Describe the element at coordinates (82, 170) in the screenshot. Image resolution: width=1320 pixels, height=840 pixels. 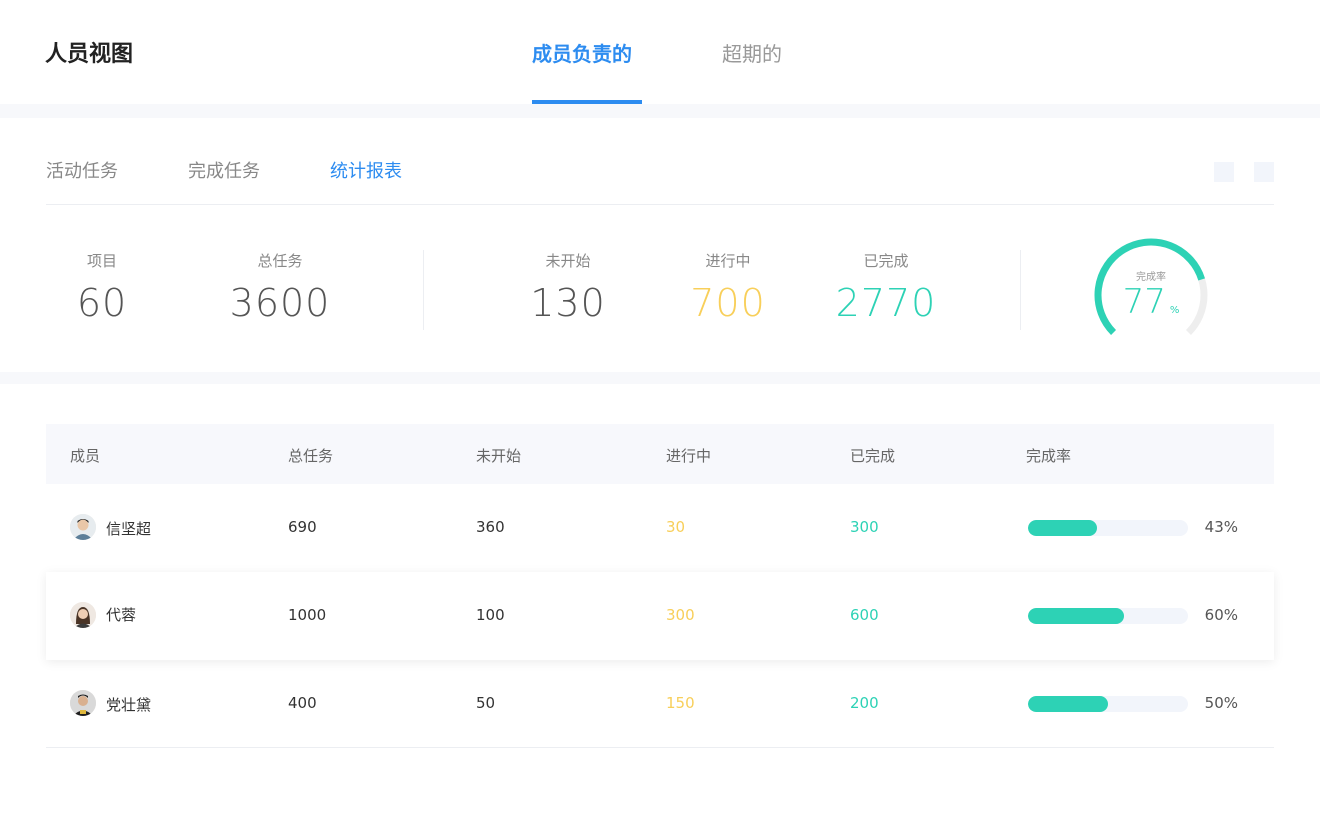
I see `subtab-active-tasks: 活动任务` at that location.